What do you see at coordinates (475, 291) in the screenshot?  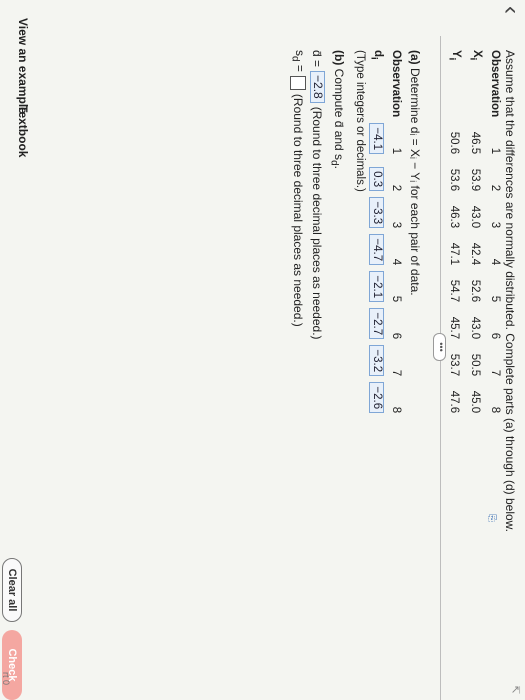 I see `x-value: 52.6` at bounding box center [475, 291].